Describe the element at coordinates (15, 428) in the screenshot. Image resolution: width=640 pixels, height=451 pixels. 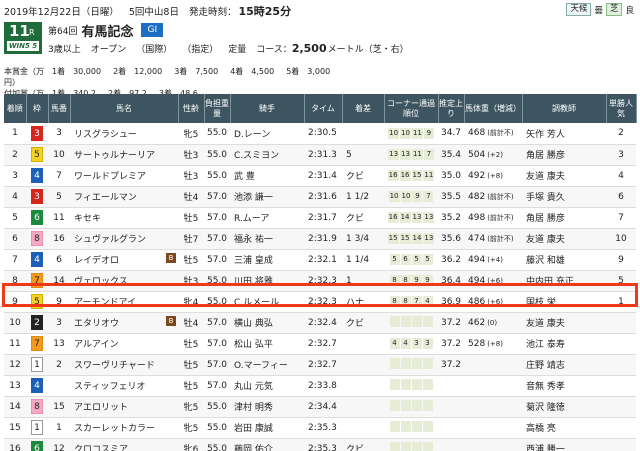
I see `cell-rank: 15` at that location.